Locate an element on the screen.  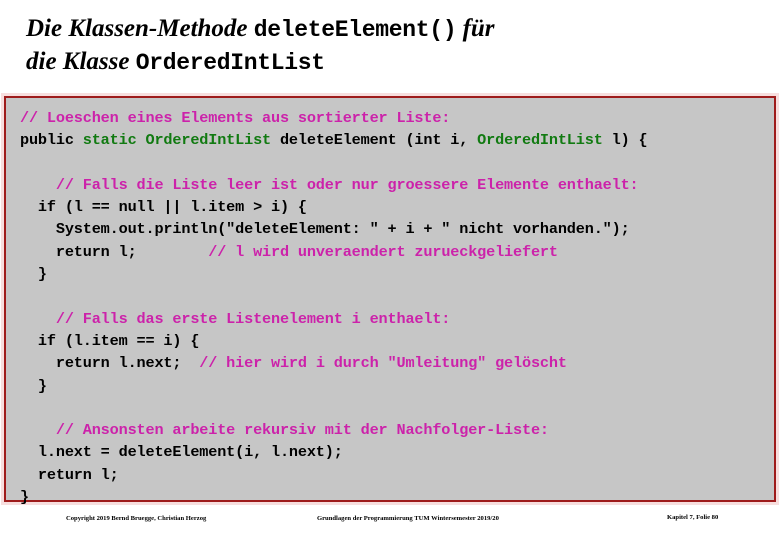
code-line: l.next = deleteElement(i, l.next); is located at coordinates (397, 452).